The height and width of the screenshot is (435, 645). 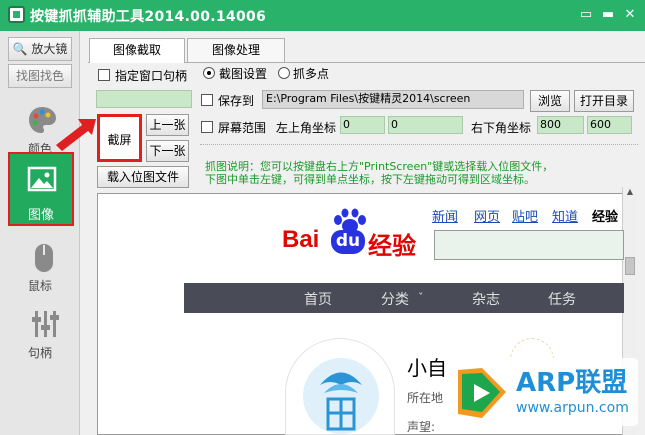 What do you see at coordinates (284, 73) in the screenshot?
I see `multi-point-radio` at bounding box center [284, 73].